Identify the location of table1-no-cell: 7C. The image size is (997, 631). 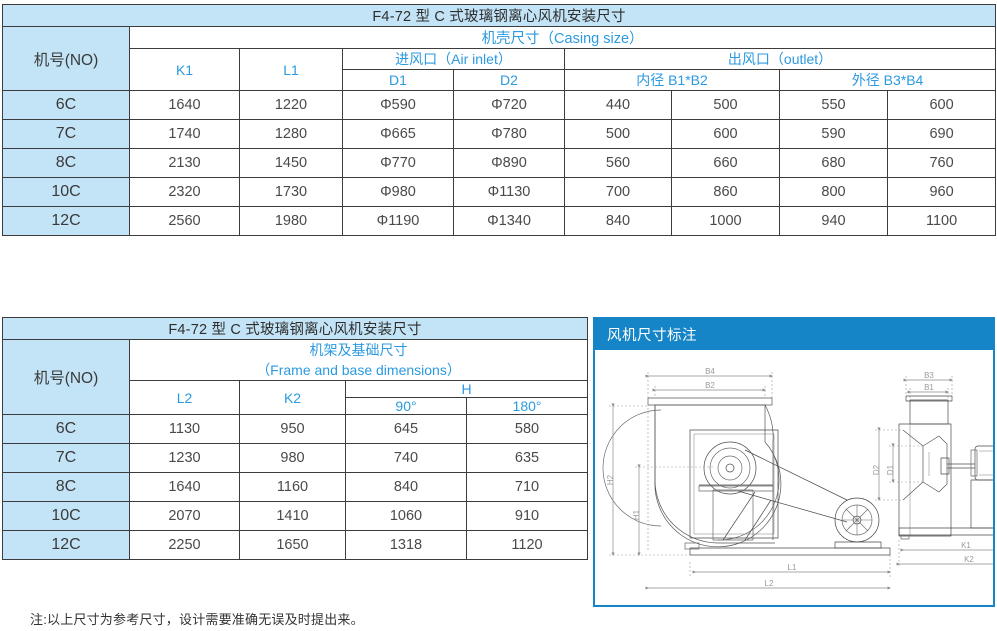
(66, 134).